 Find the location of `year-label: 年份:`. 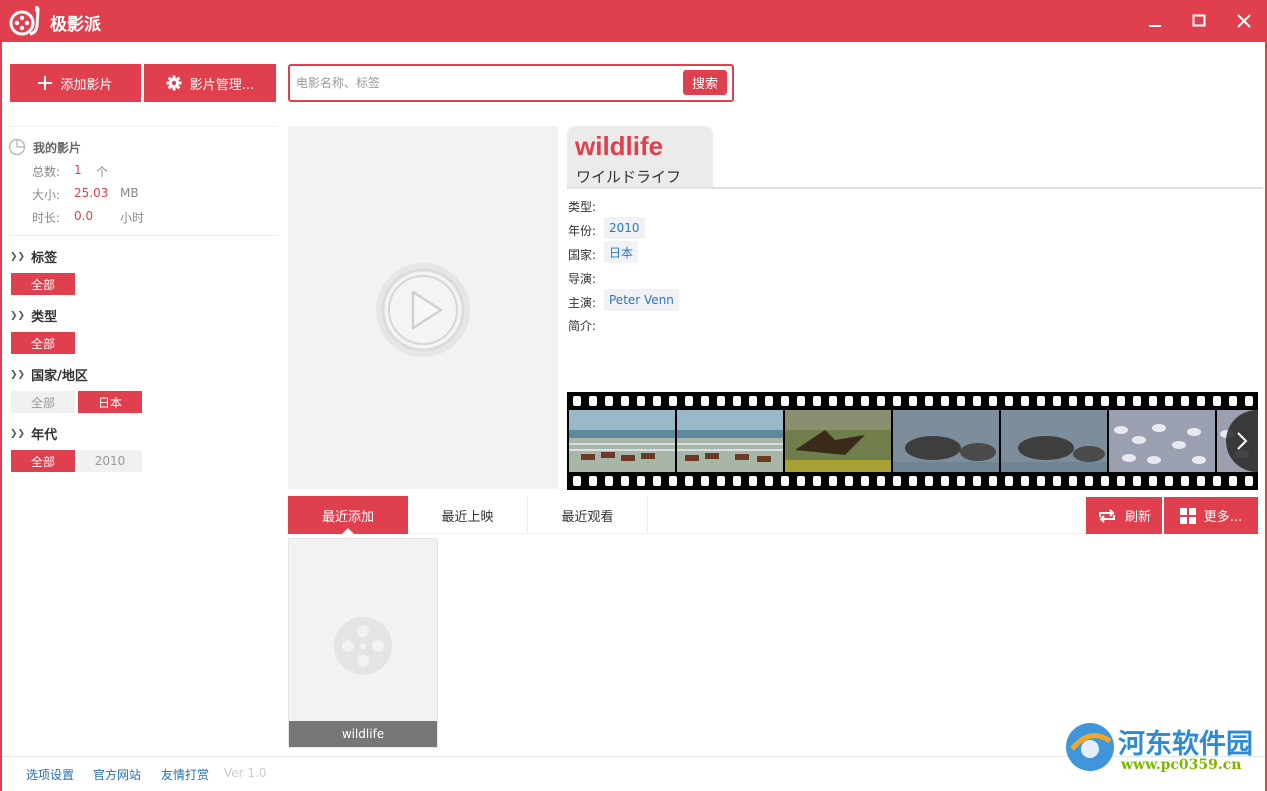

year-label: 年份: is located at coordinates (582, 231).